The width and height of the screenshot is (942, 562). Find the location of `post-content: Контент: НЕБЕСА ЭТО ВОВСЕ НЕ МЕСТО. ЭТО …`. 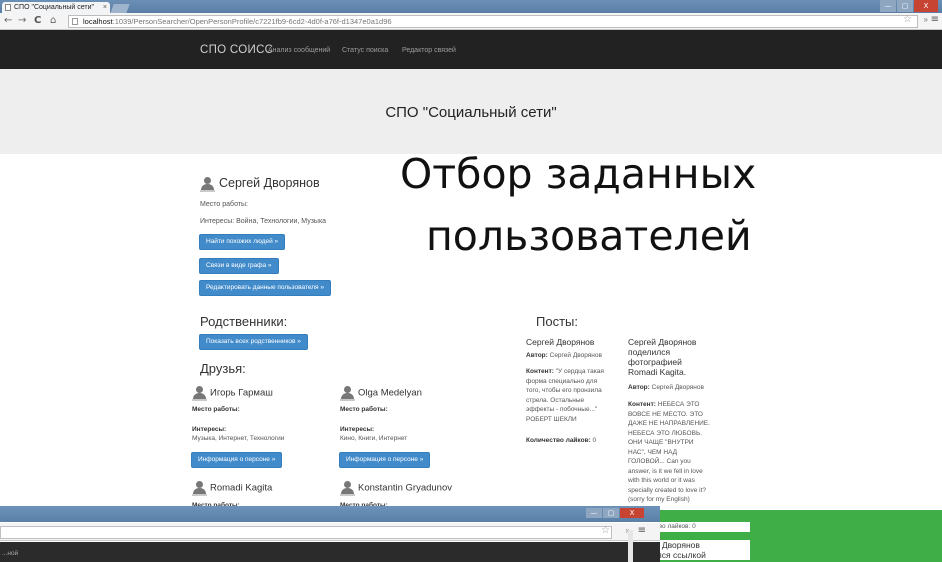

post-content: Контент: НЕБЕСА ЭТО ВОВСЕ НЕ МЕСТО. ЭТО … is located at coordinates (669, 452).